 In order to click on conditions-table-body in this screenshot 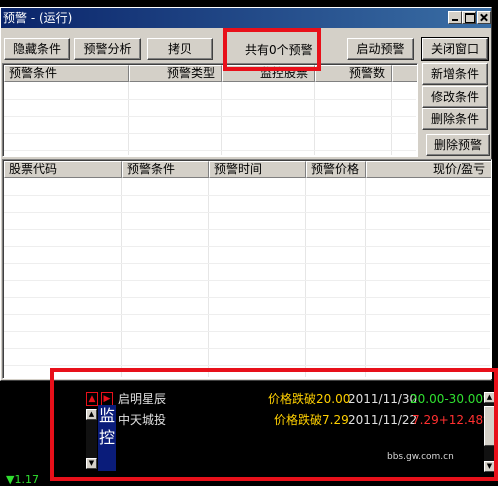, I will do `click(210, 118)`.